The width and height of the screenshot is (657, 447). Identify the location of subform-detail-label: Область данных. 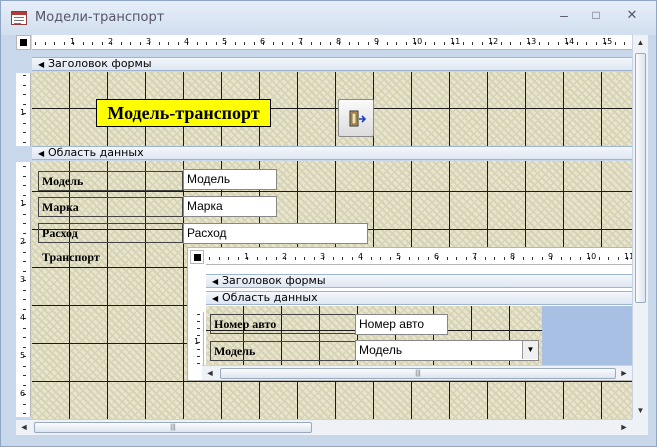
(270, 297).